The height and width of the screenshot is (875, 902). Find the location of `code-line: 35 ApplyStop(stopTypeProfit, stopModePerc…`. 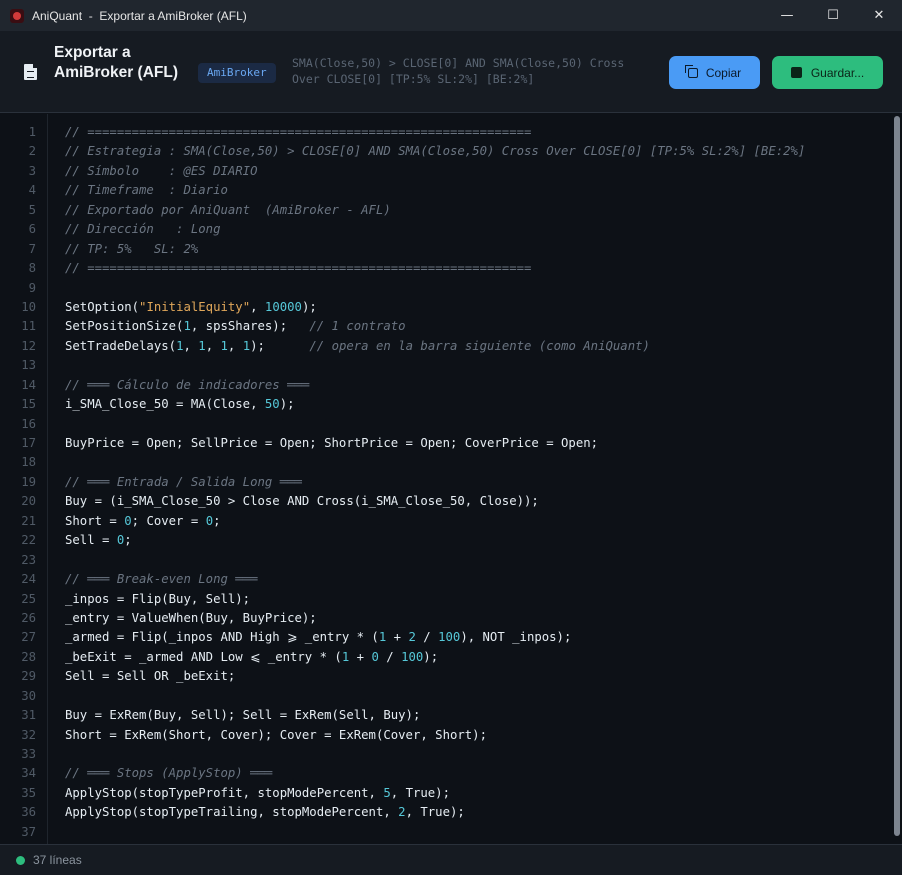

code-line: 35 ApplyStop(stopTypeProfit, stopModePerc… is located at coordinates (445, 793).